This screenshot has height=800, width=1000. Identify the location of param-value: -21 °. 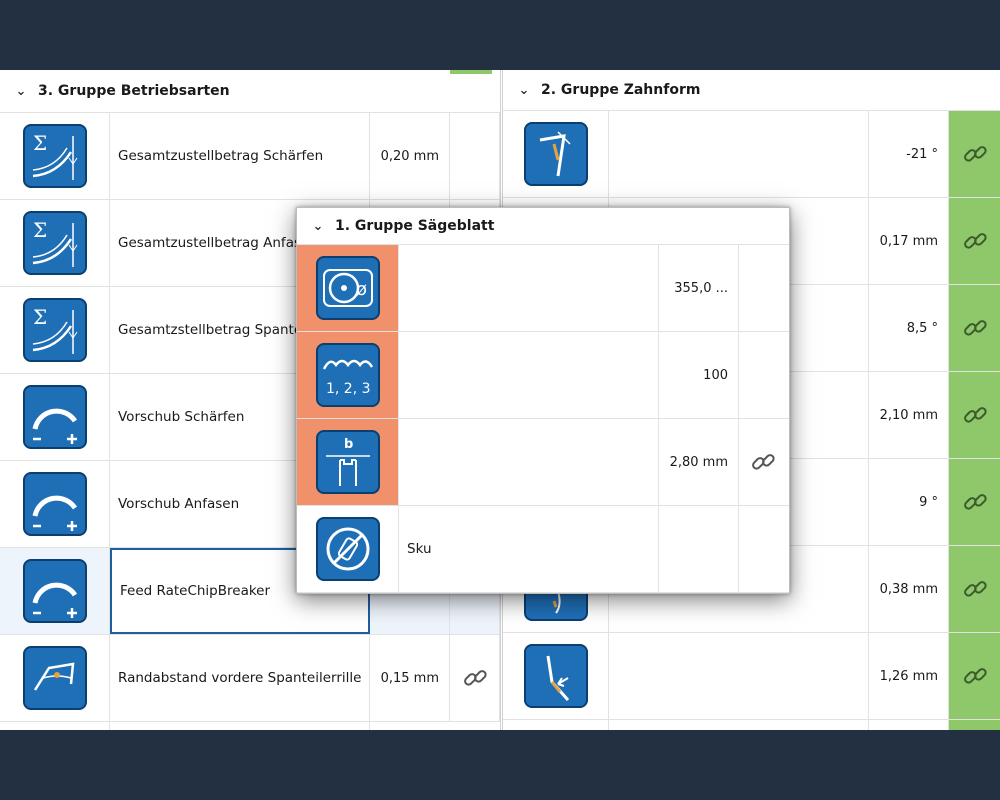
(909, 154).